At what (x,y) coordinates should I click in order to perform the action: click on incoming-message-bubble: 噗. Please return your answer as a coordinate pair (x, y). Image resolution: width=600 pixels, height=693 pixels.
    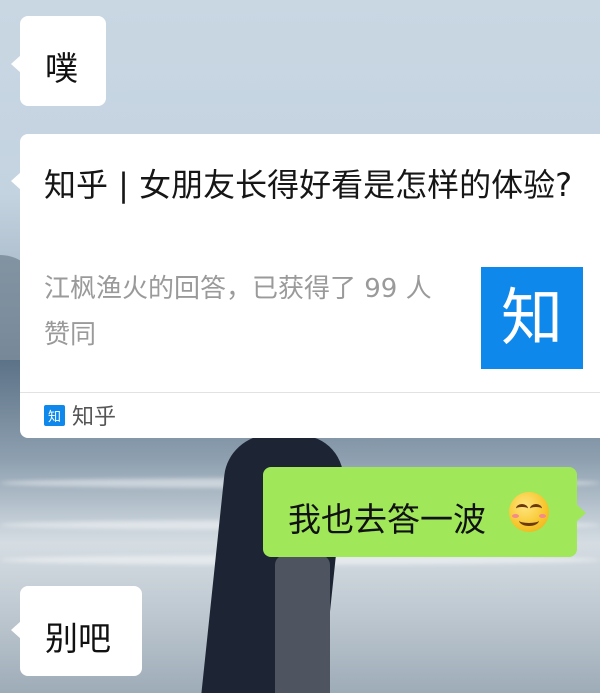
    Looking at the image, I should click on (58, 61).